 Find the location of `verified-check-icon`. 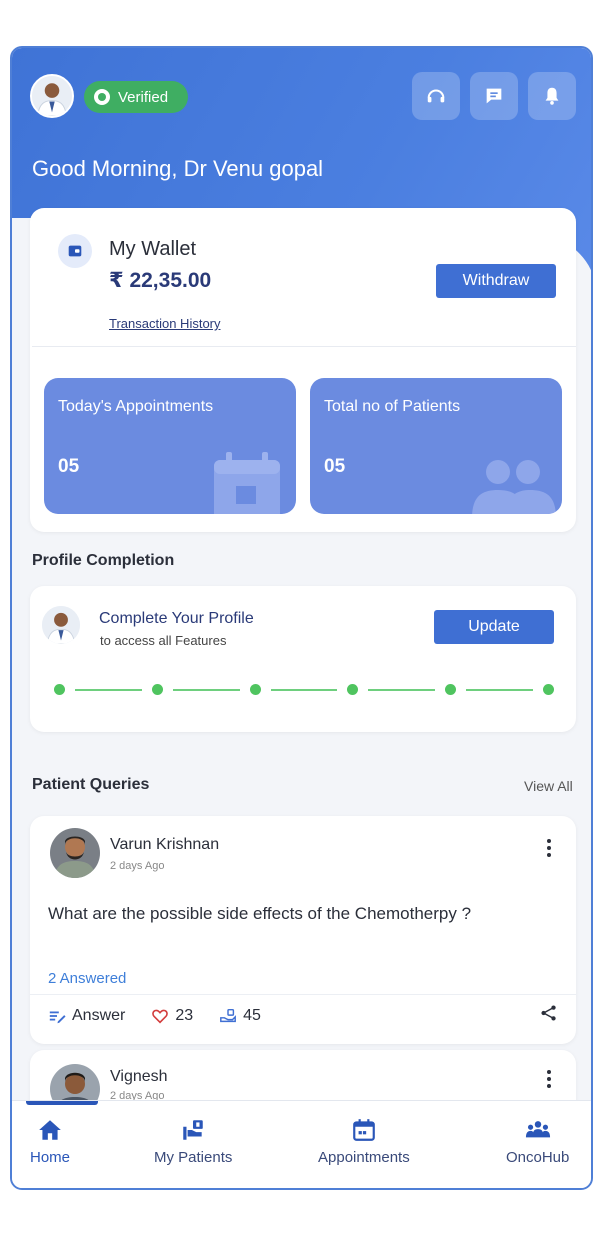

verified-check-icon is located at coordinates (102, 97).